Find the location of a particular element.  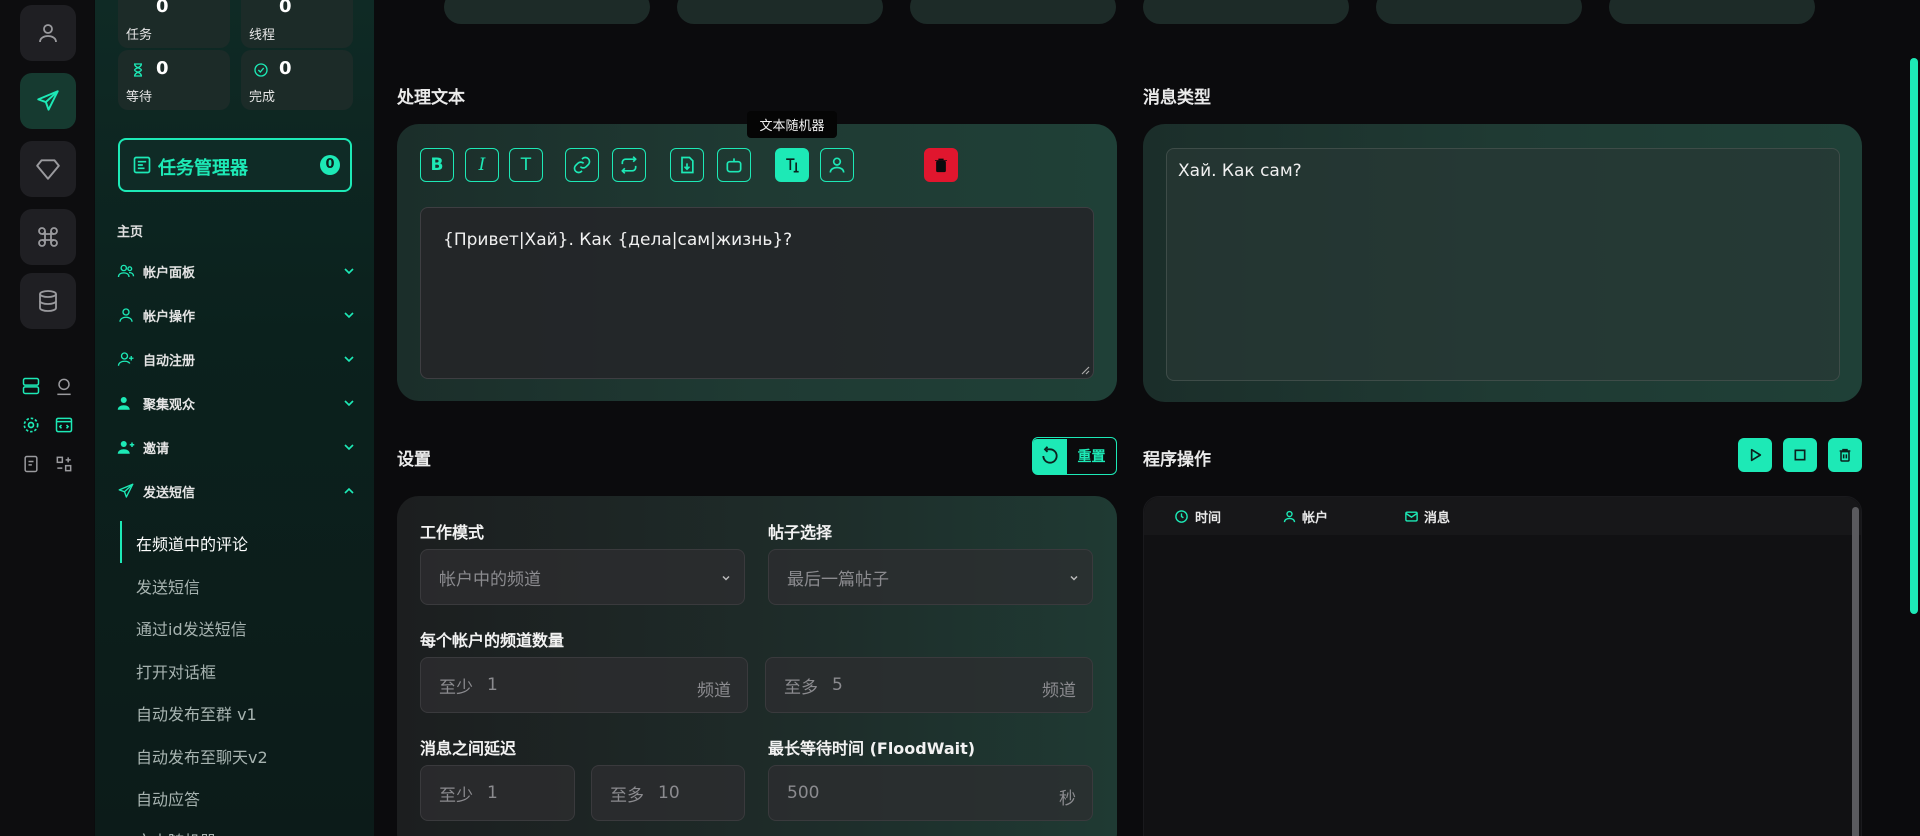

menu-label: 自动注册 is located at coordinates (169, 361).